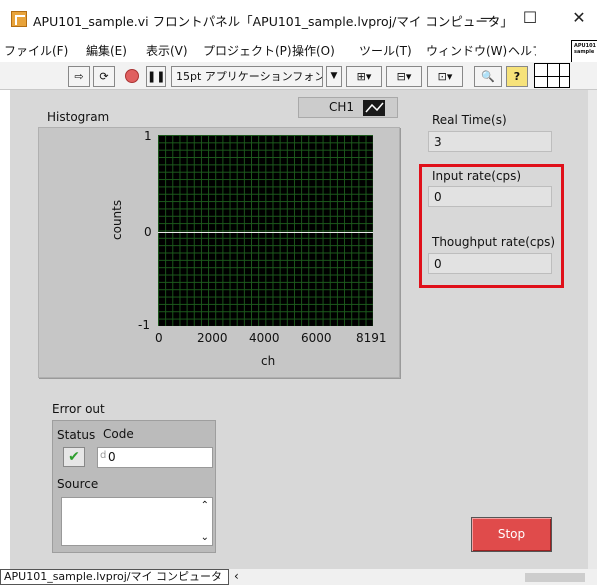 This screenshot has width=597, height=585. Describe the element at coordinates (385, 50) in the screenshot. I see `menu-tools: ツール(T)` at that location.